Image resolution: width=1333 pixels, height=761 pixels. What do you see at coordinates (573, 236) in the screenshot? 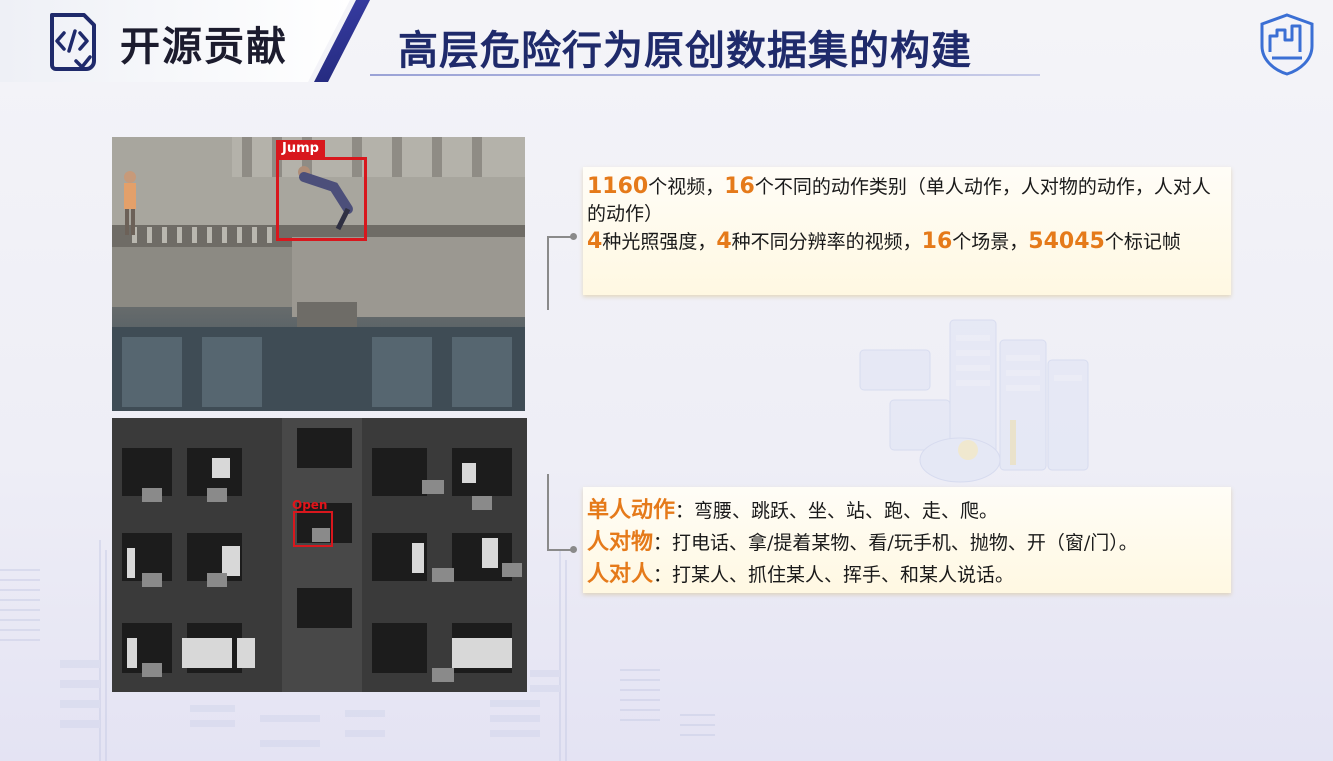
I see `connector-top-dot` at bounding box center [573, 236].